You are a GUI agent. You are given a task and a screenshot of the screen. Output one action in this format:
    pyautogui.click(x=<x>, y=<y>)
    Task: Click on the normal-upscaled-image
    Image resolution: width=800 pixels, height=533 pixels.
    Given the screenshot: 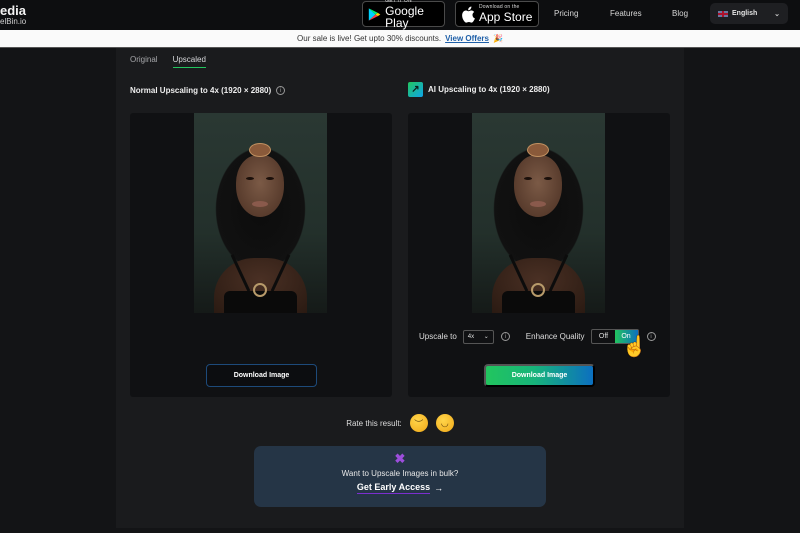 What is the action you would take?
    pyautogui.click(x=260, y=213)
    